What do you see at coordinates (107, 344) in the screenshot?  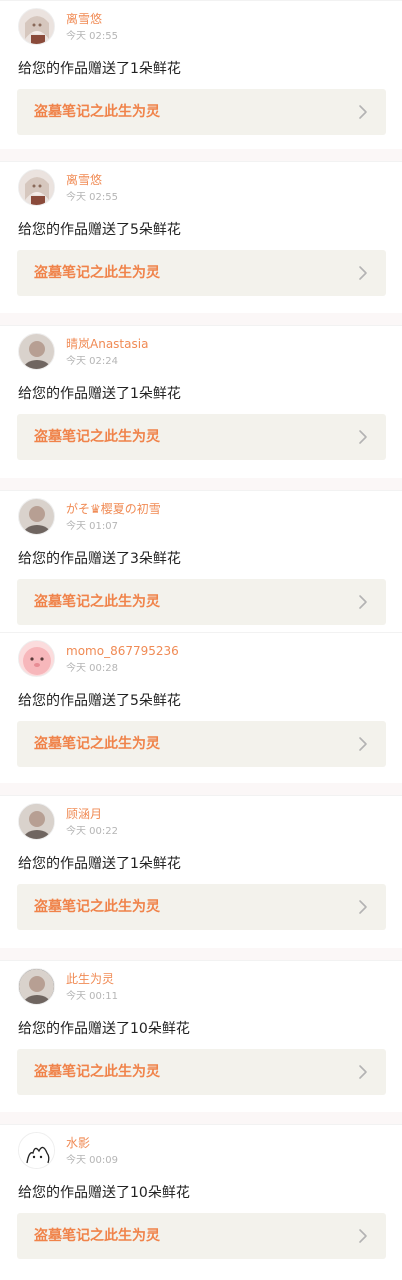 I see `username: 晴岚Anastasia` at bounding box center [107, 344].